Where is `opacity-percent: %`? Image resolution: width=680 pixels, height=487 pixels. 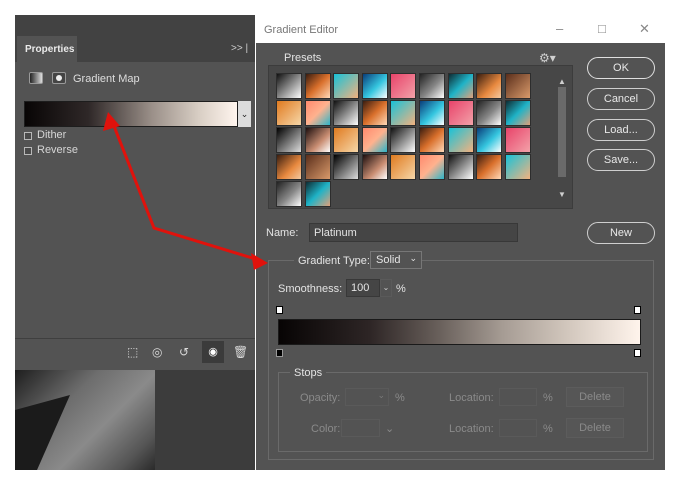 opacity-percent: % is located at coordinates (400, 398).